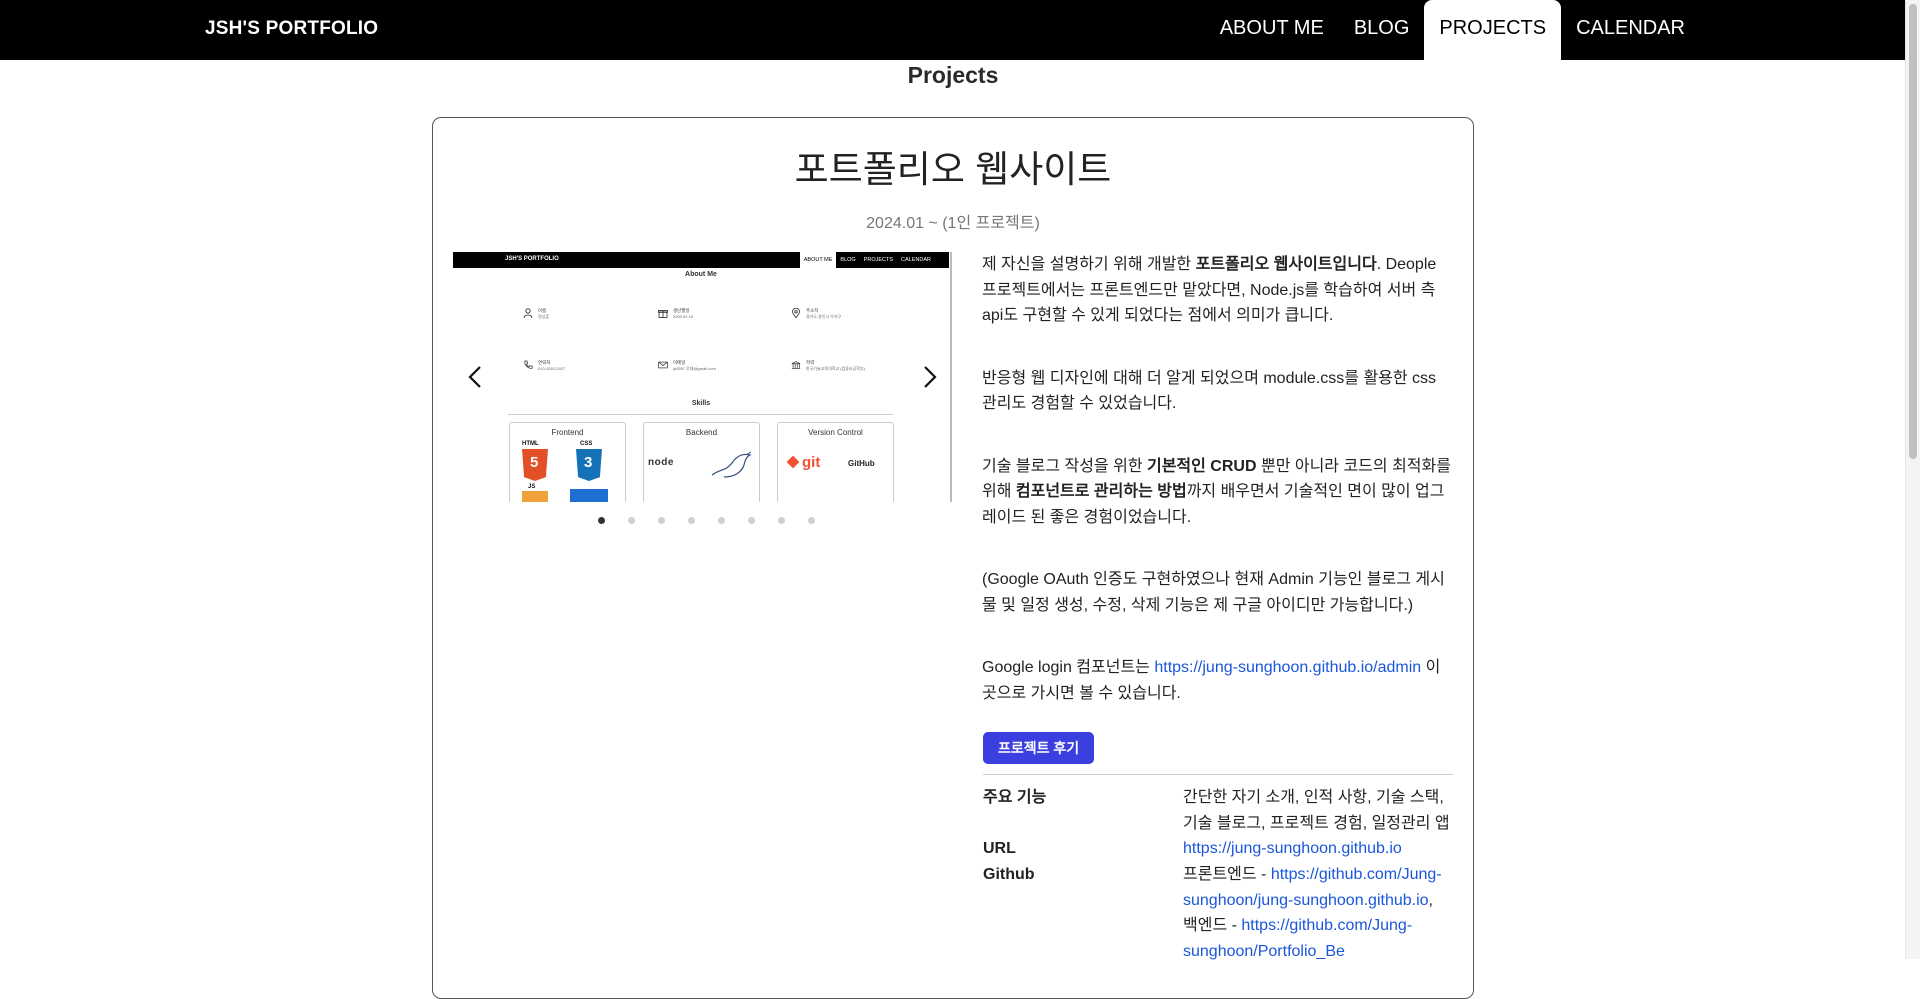 The width and height of the screenshot is (1920, 999). What do you see at coordinates (953, 169) in the screenshot?
I see `project-title: 포트폴리오 웹사이트` at bounding box center [953, 169].